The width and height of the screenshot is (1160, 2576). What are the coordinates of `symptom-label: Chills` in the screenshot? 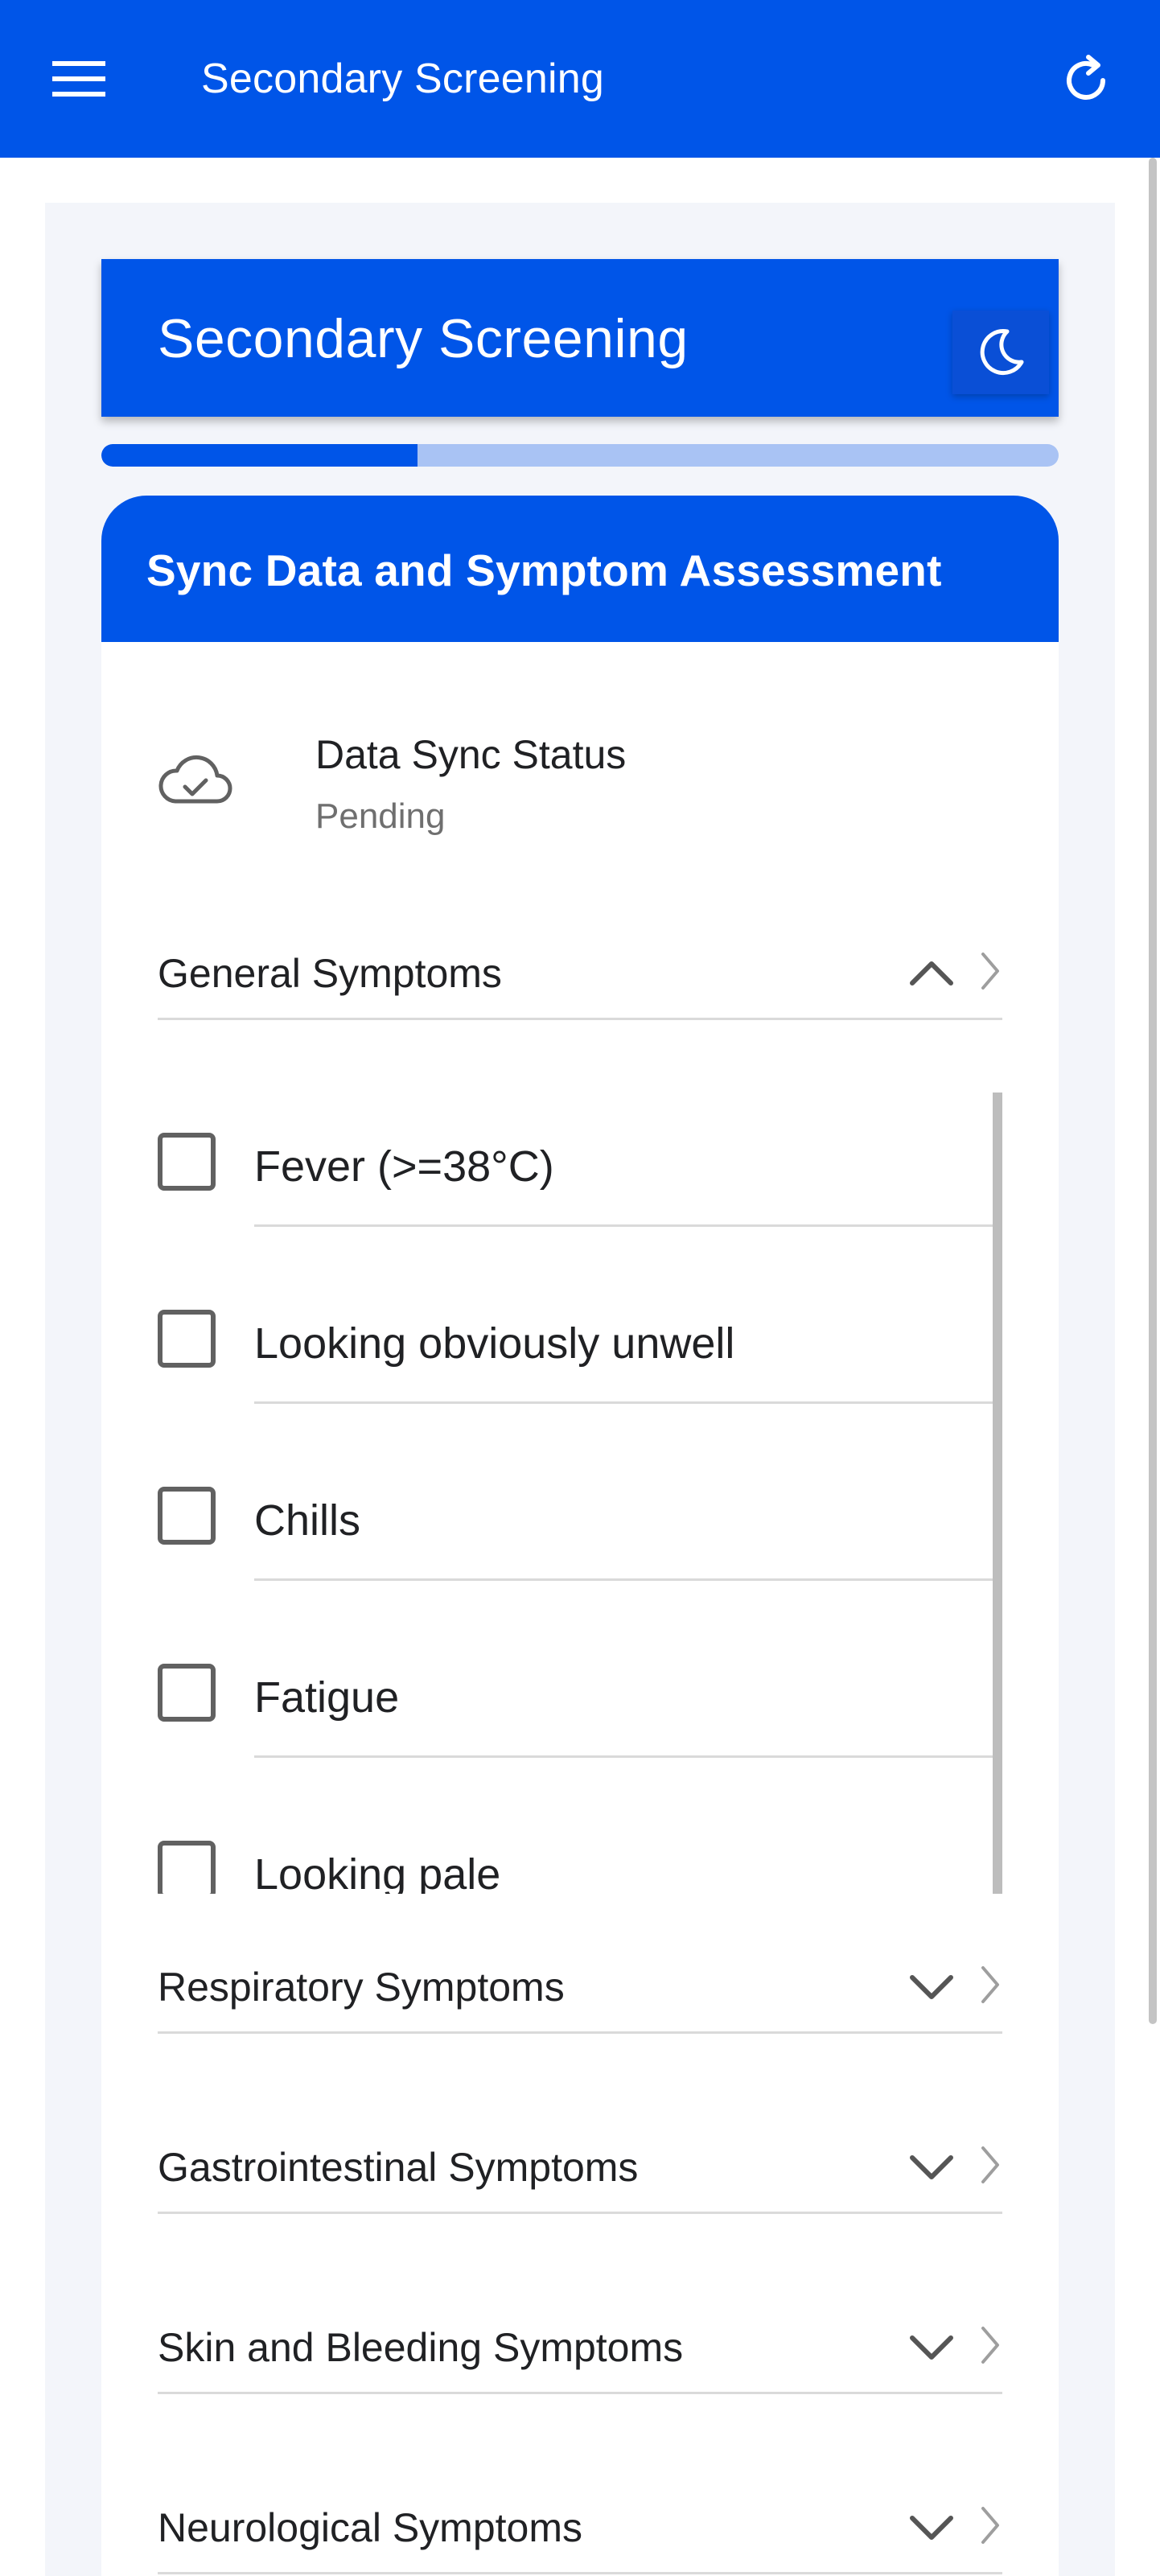 It's located at (307, 1520).